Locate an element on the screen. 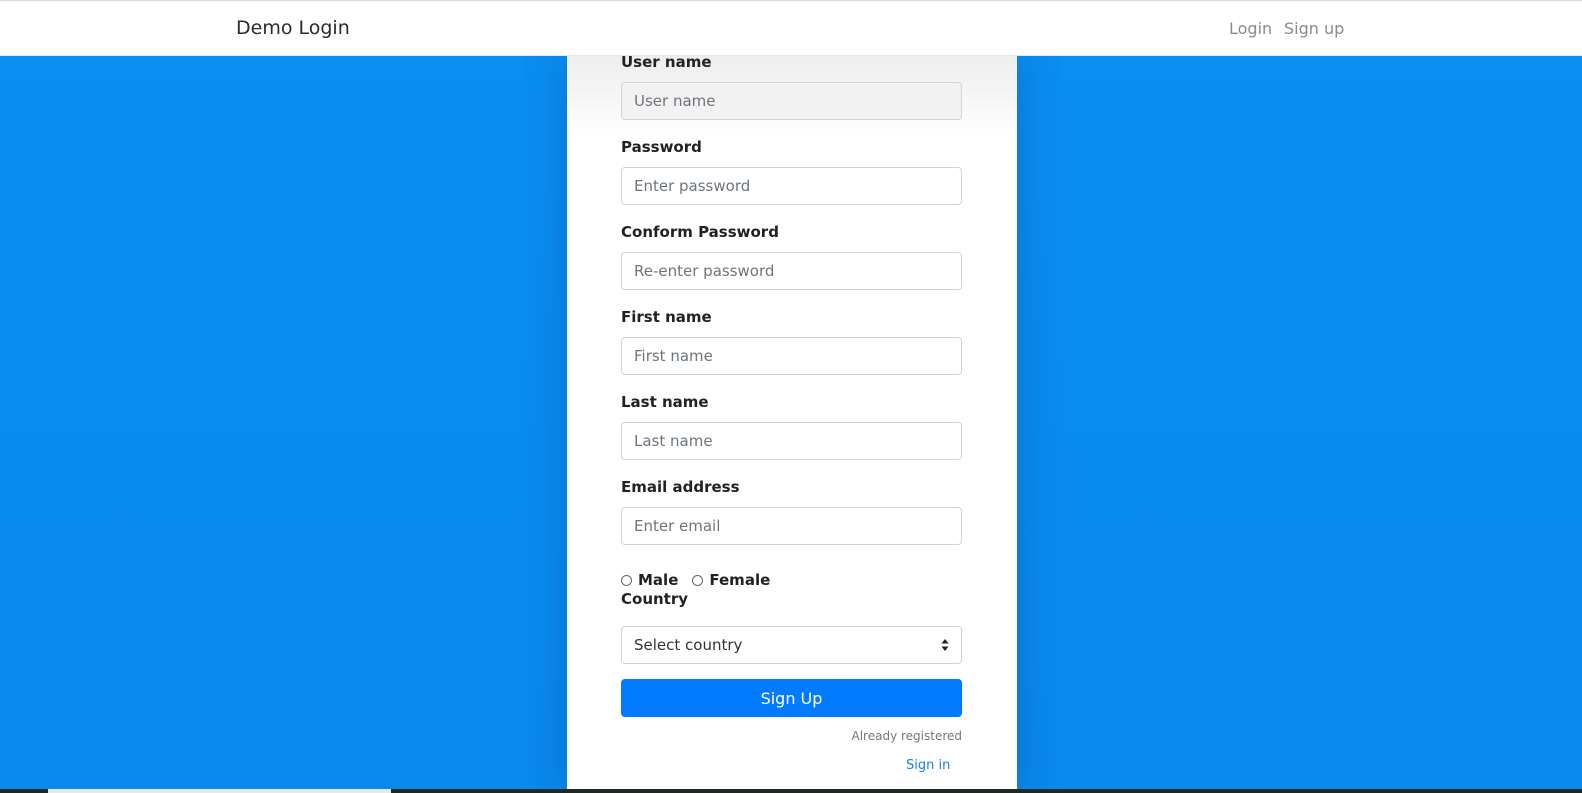 The height and width of the screenshot is (793, 1582). already-registered-text: Already registered is located at coordinates (907, 736).